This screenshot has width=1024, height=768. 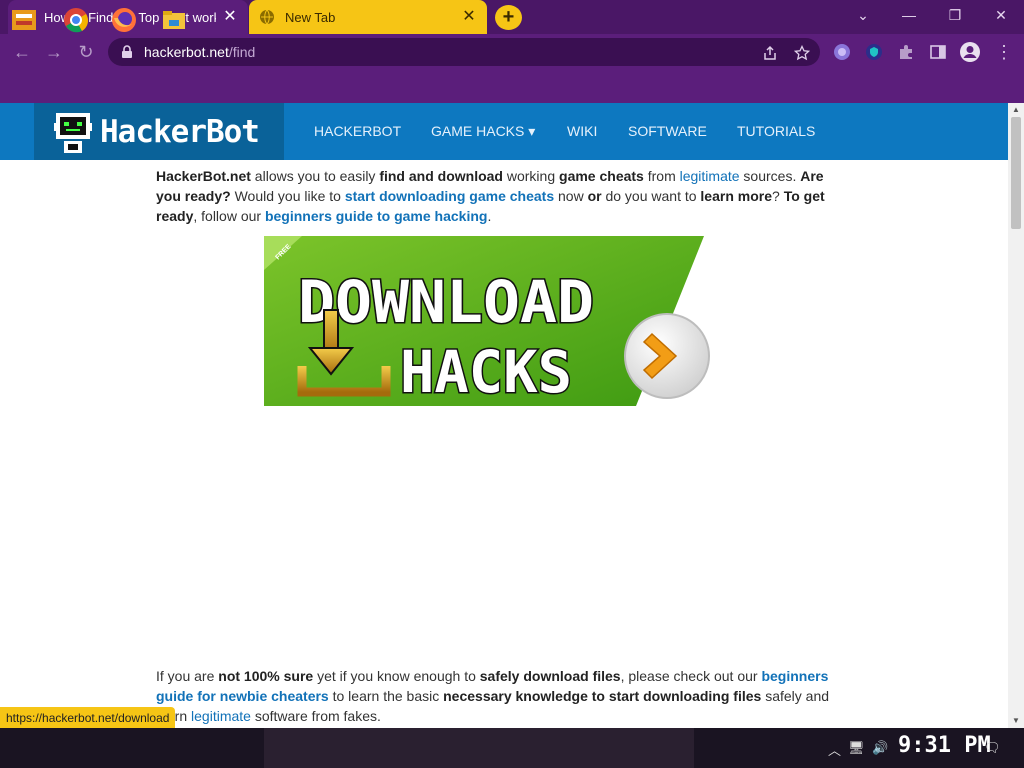 I want to click on restore-button: ❐, so click(x=955, y=15).